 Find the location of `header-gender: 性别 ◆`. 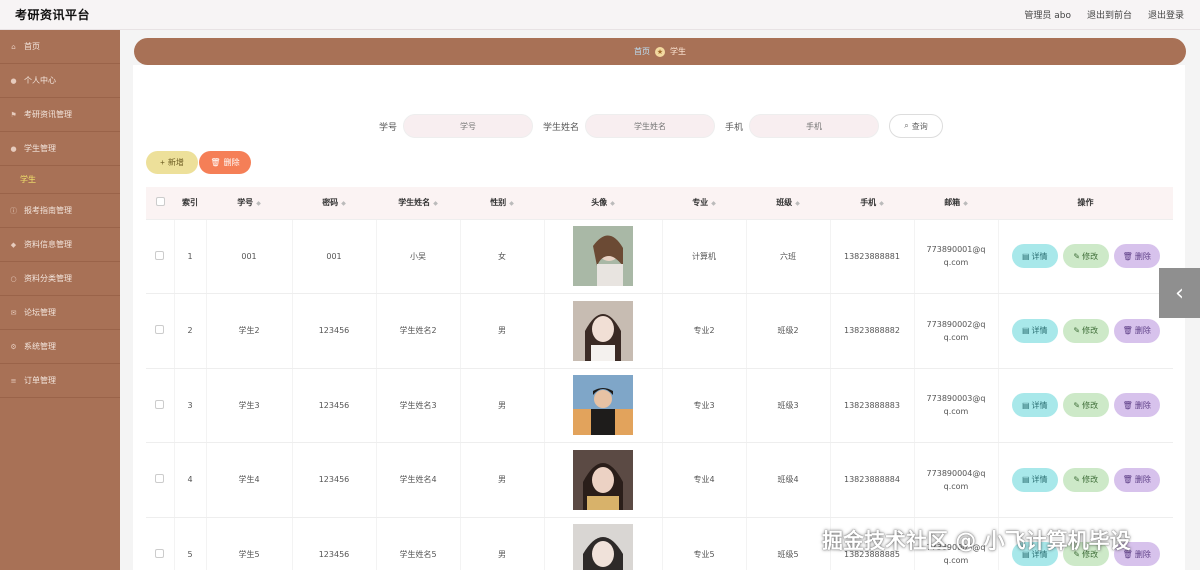

header-gender: 性别 ◆ is located at coordinates (502, 203).